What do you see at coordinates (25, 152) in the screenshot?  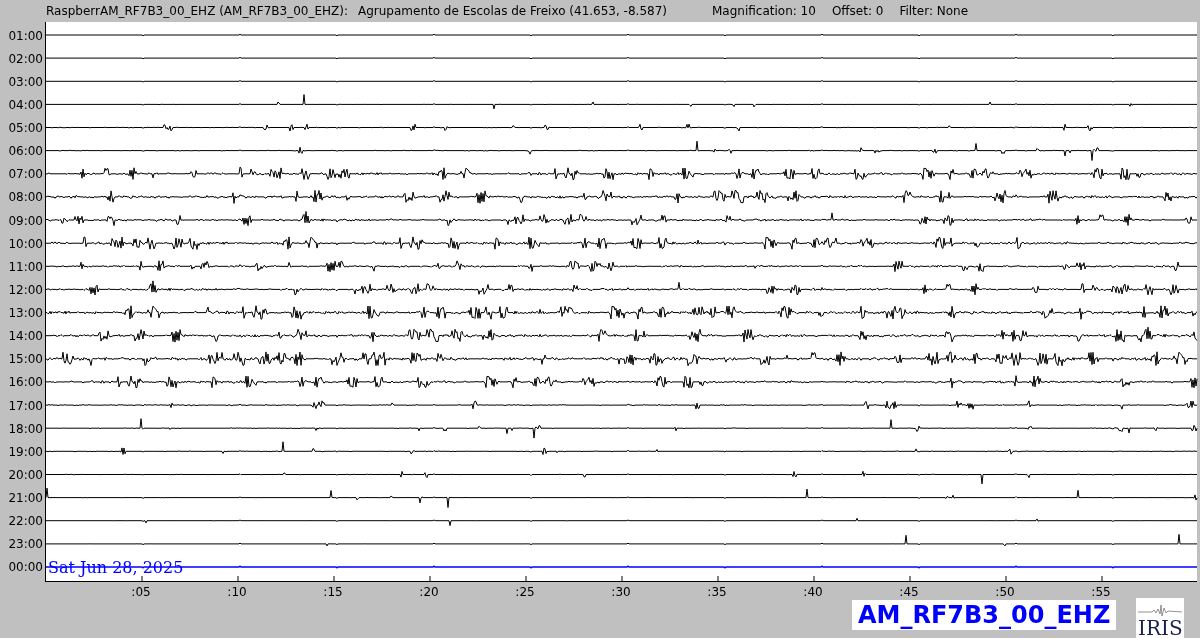 I see `hour-label: 06:00` at bounding box center [25, 152].